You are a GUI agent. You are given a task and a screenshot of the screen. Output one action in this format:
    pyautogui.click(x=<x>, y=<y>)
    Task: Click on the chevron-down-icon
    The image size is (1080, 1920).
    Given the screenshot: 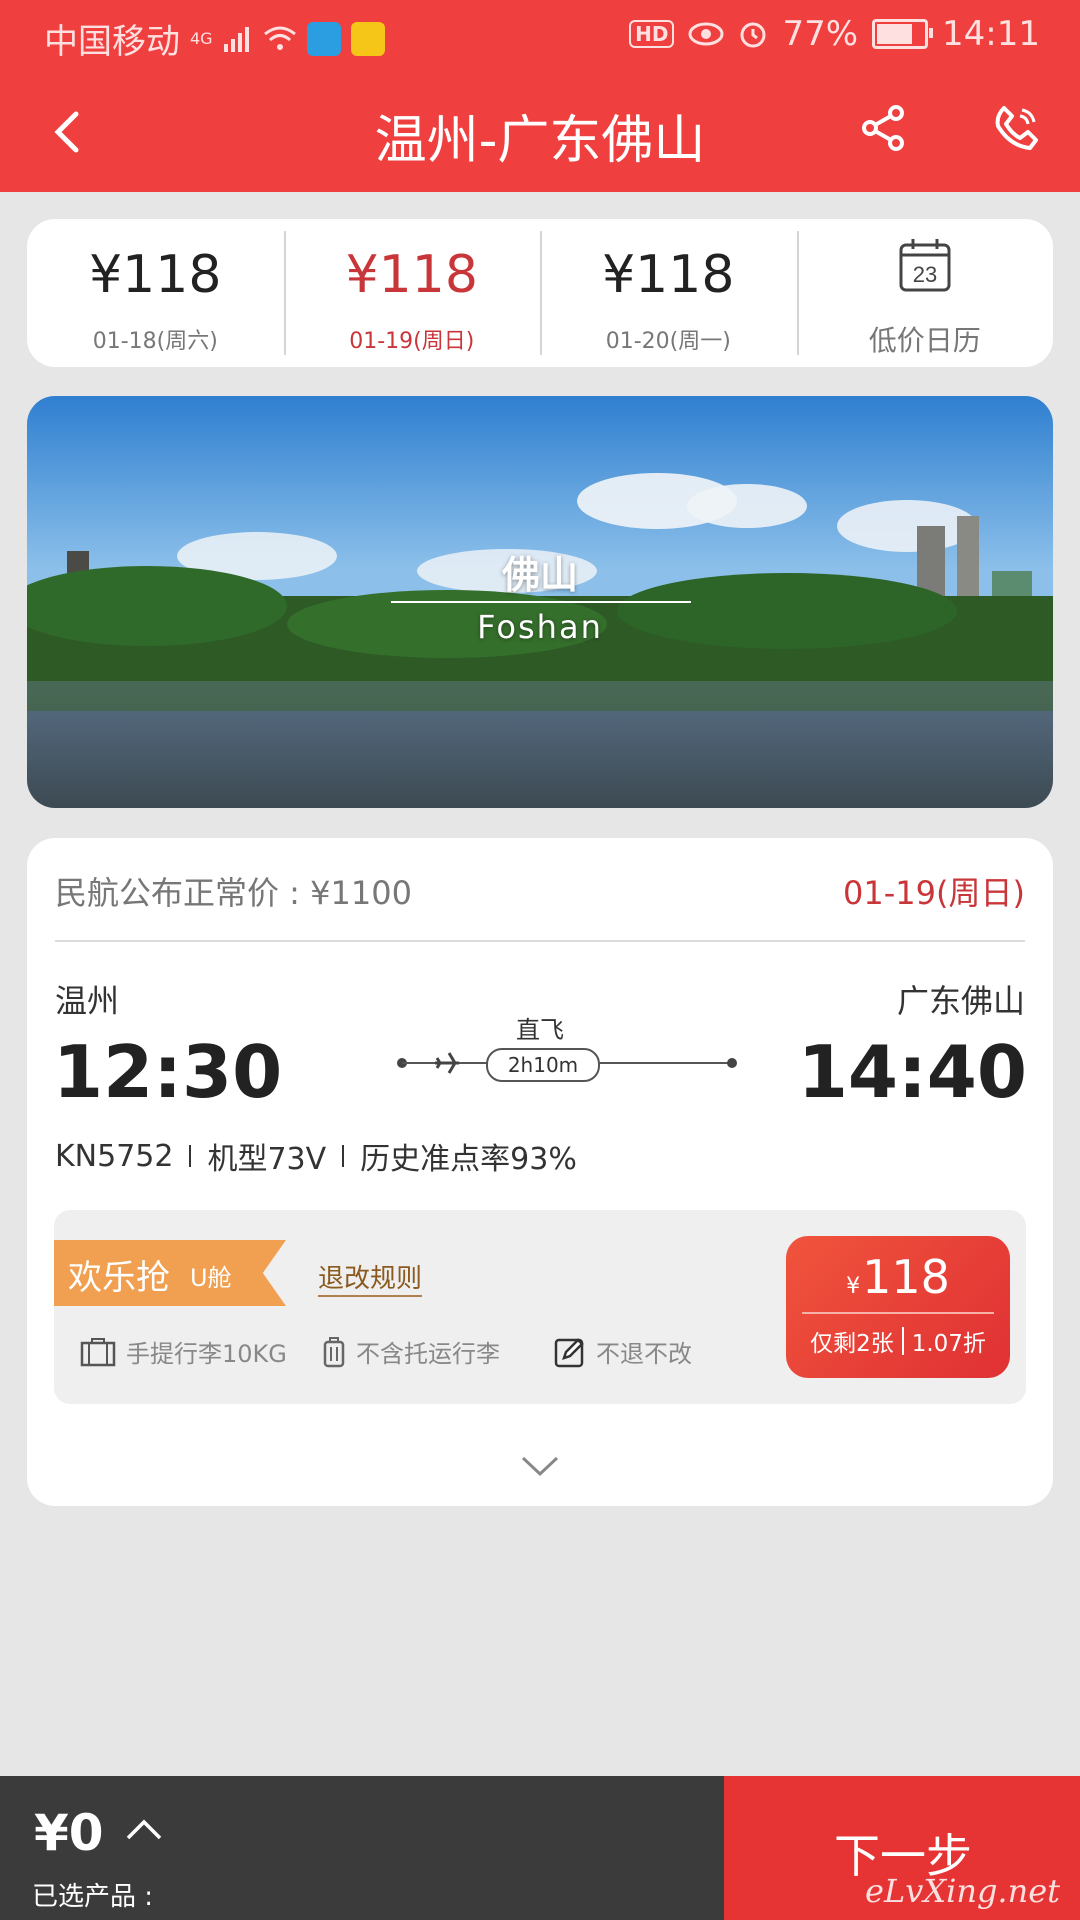 What is the action you would take?
    pyautogui.click(x=540, y=1467)
    